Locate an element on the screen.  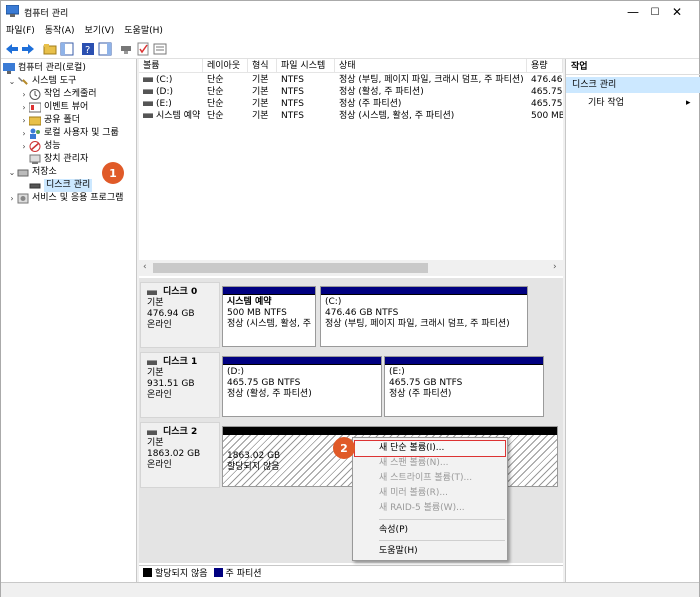
event-viewer-icon is located at coordinates (35, 107).